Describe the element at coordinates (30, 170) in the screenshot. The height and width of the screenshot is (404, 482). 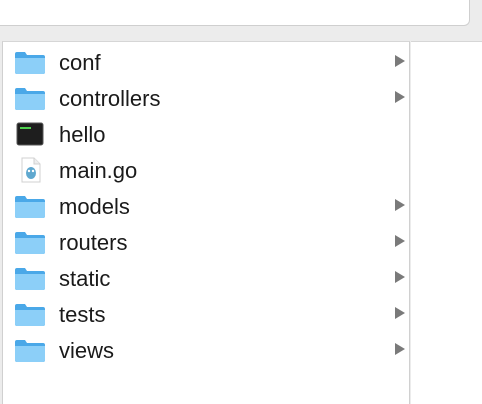
I see `go-file-icon` at that location.